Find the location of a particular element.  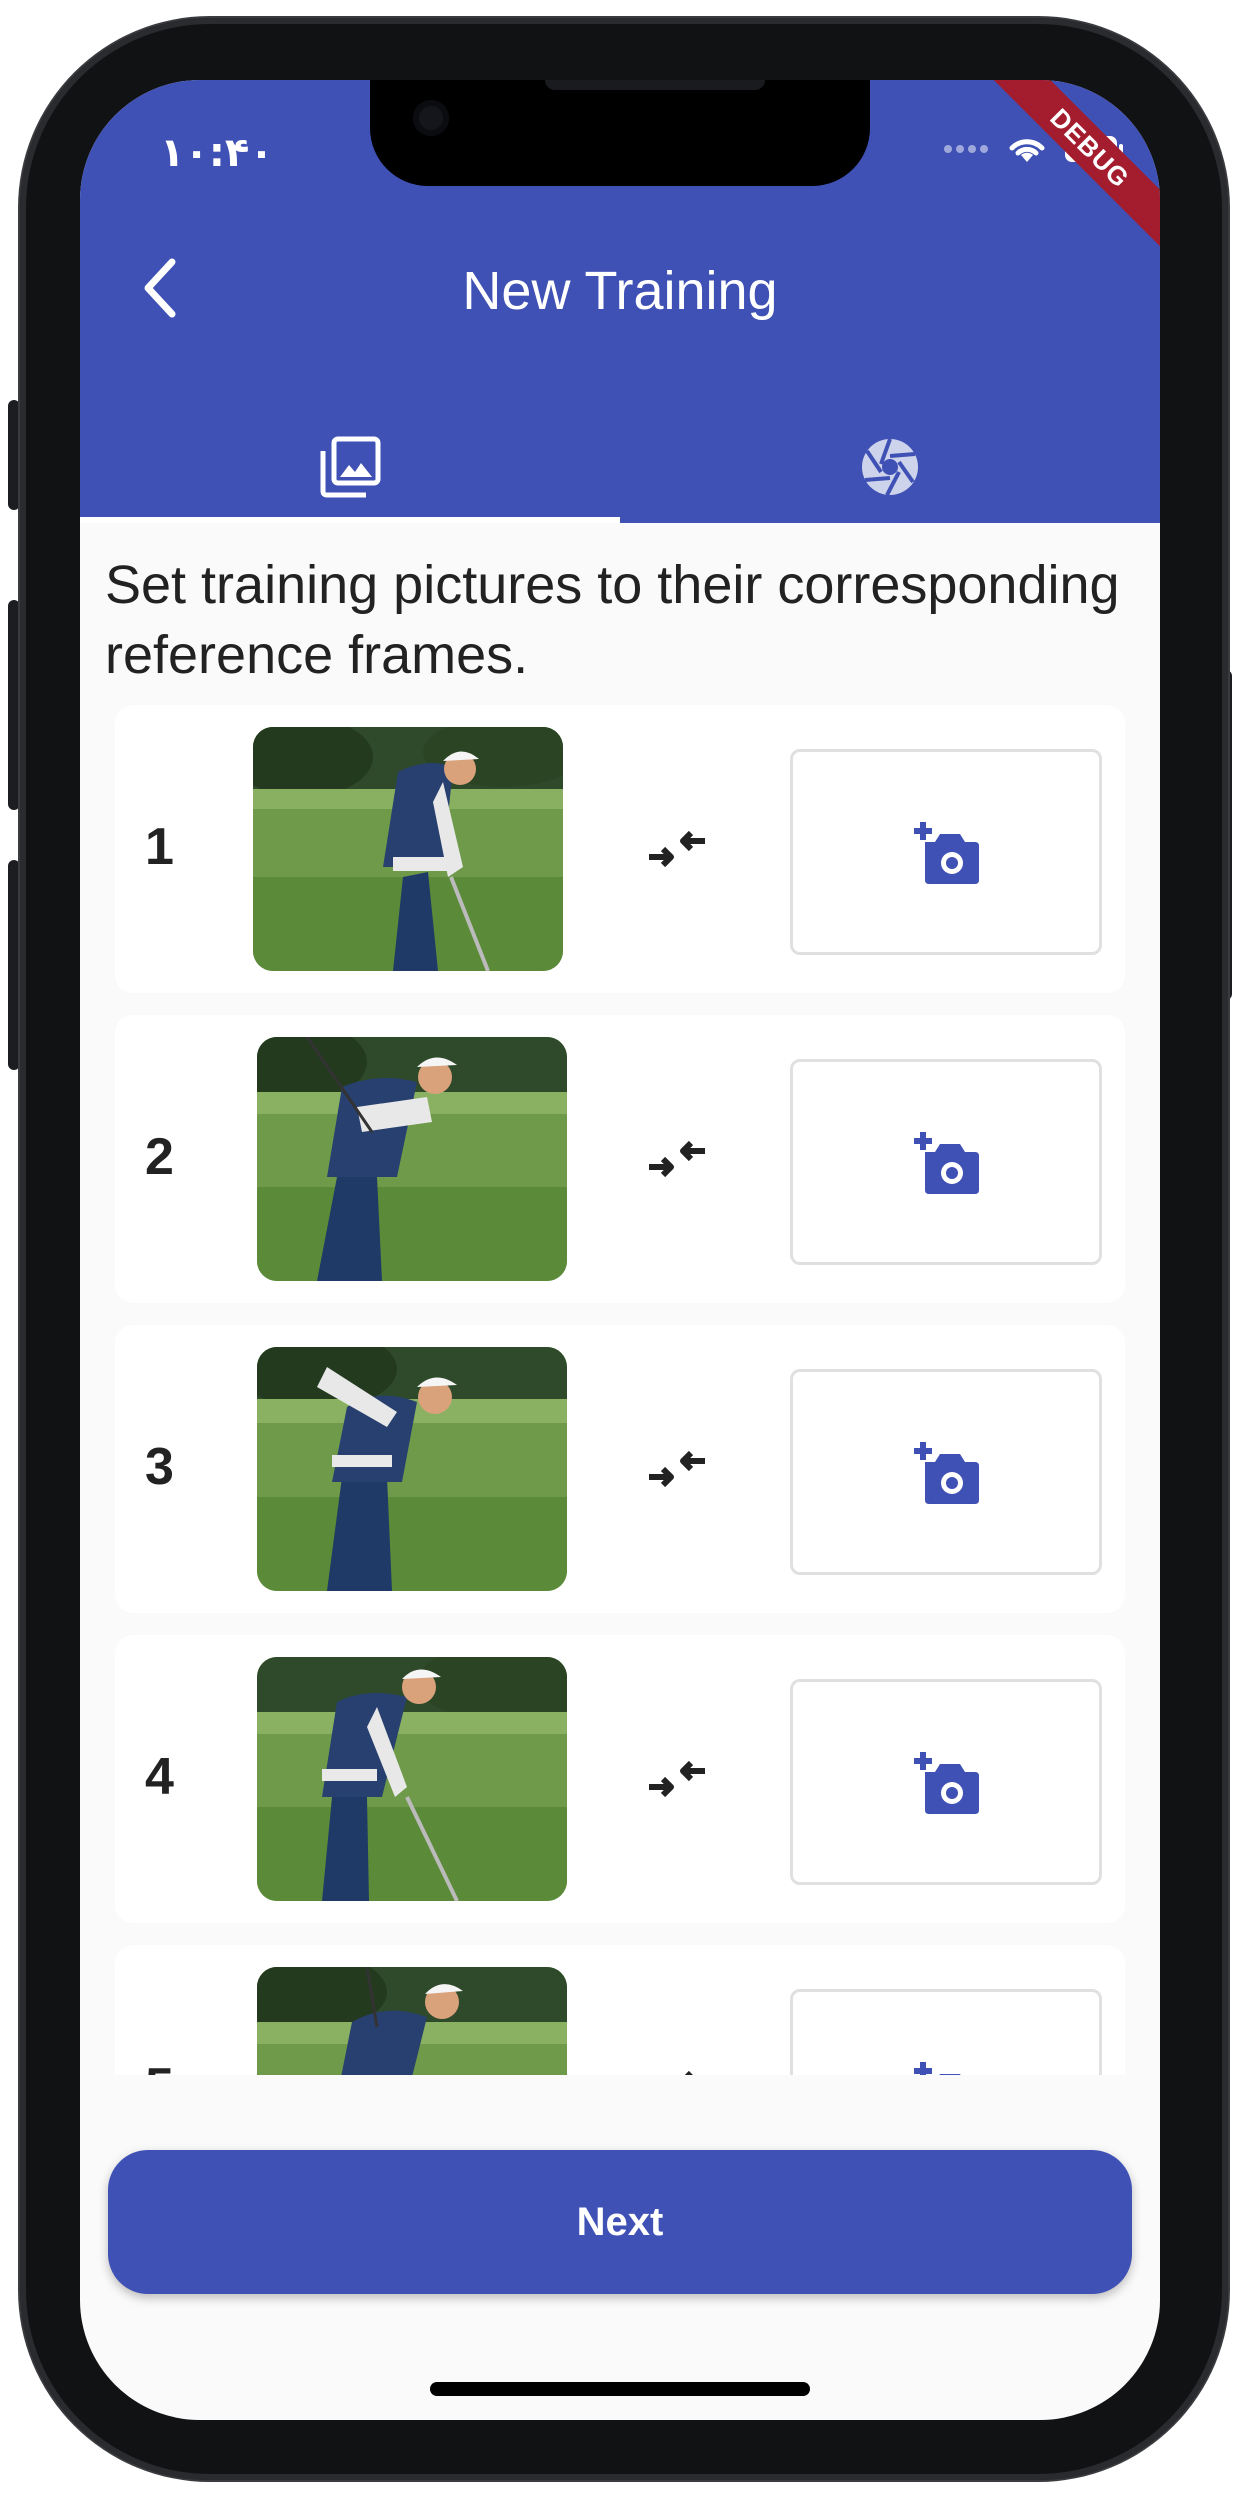

frame-number: 5 is located at coordinates (159, 2066).